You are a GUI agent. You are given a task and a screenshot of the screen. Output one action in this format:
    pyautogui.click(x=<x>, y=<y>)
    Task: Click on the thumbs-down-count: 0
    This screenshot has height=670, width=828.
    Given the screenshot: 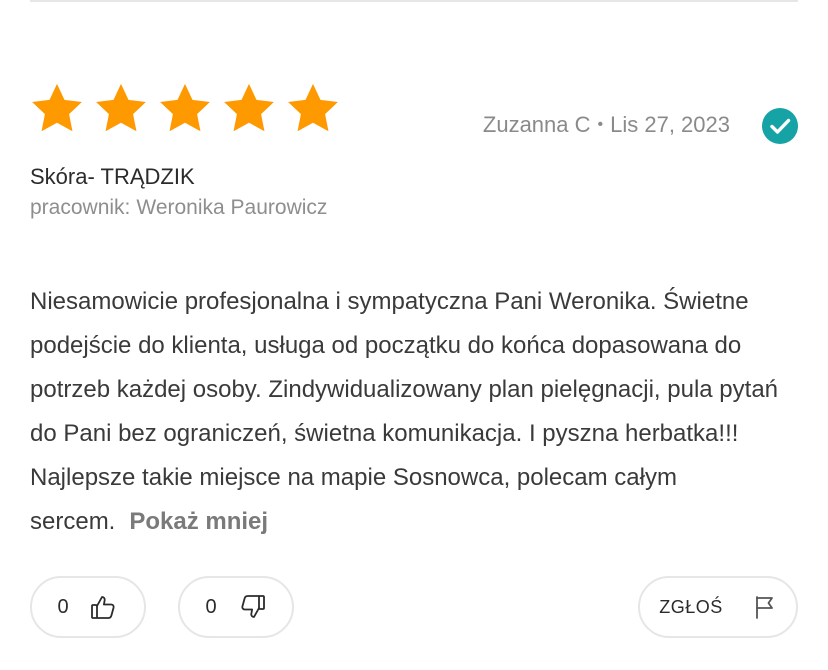 What is the action you would take?
    pyautogui.click(x=211, y=606)
    